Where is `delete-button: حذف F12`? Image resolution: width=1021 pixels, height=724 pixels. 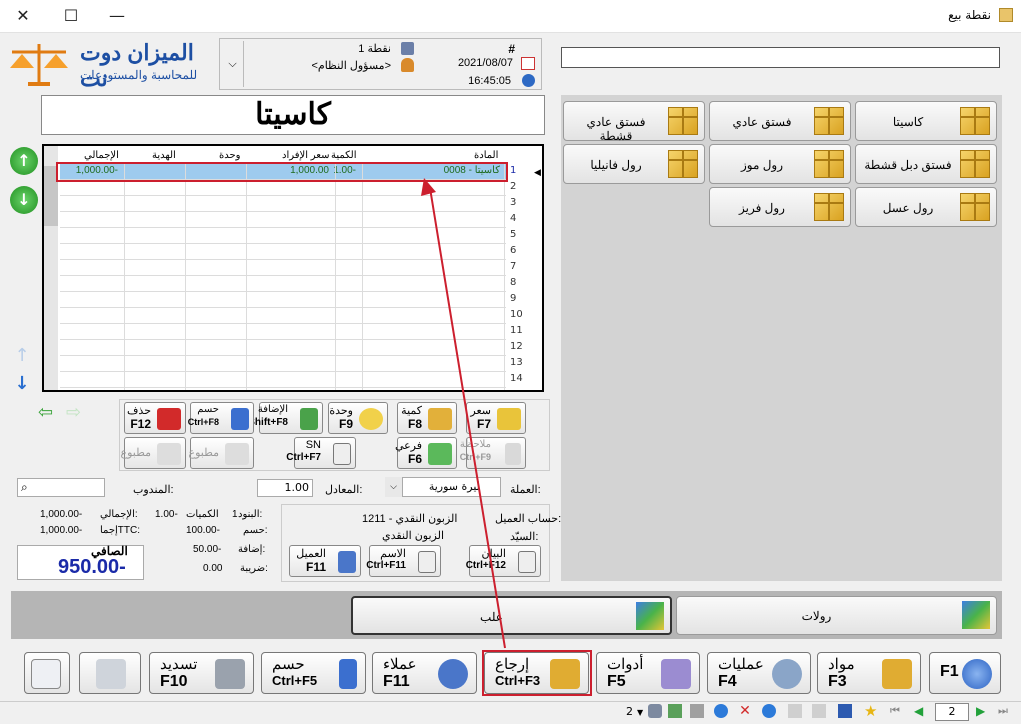 delete-button: حذف F12 is located at coordinates (155, 418).